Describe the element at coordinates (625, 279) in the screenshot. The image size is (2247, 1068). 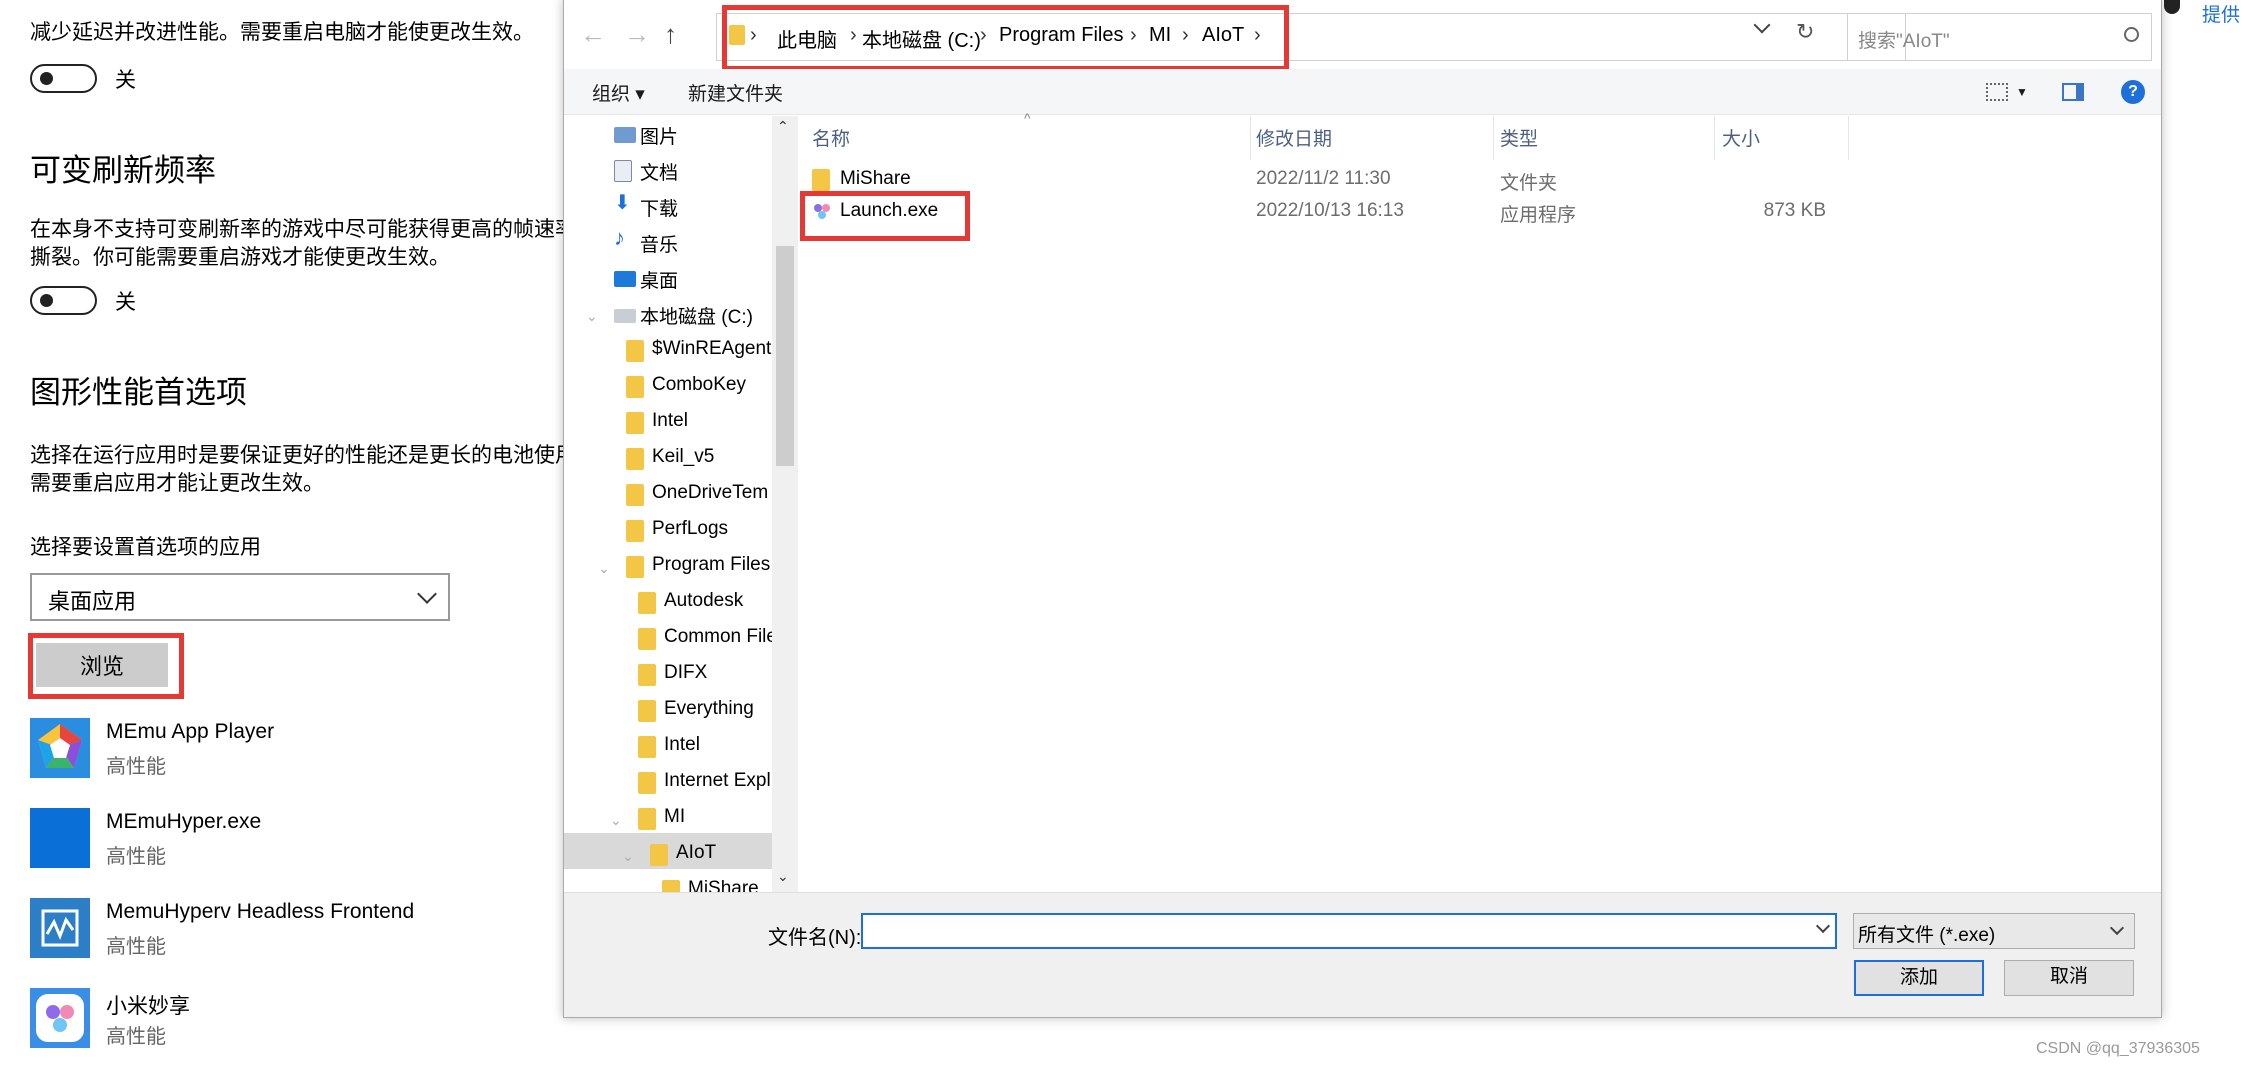
I see `desktop-icon` at that location.